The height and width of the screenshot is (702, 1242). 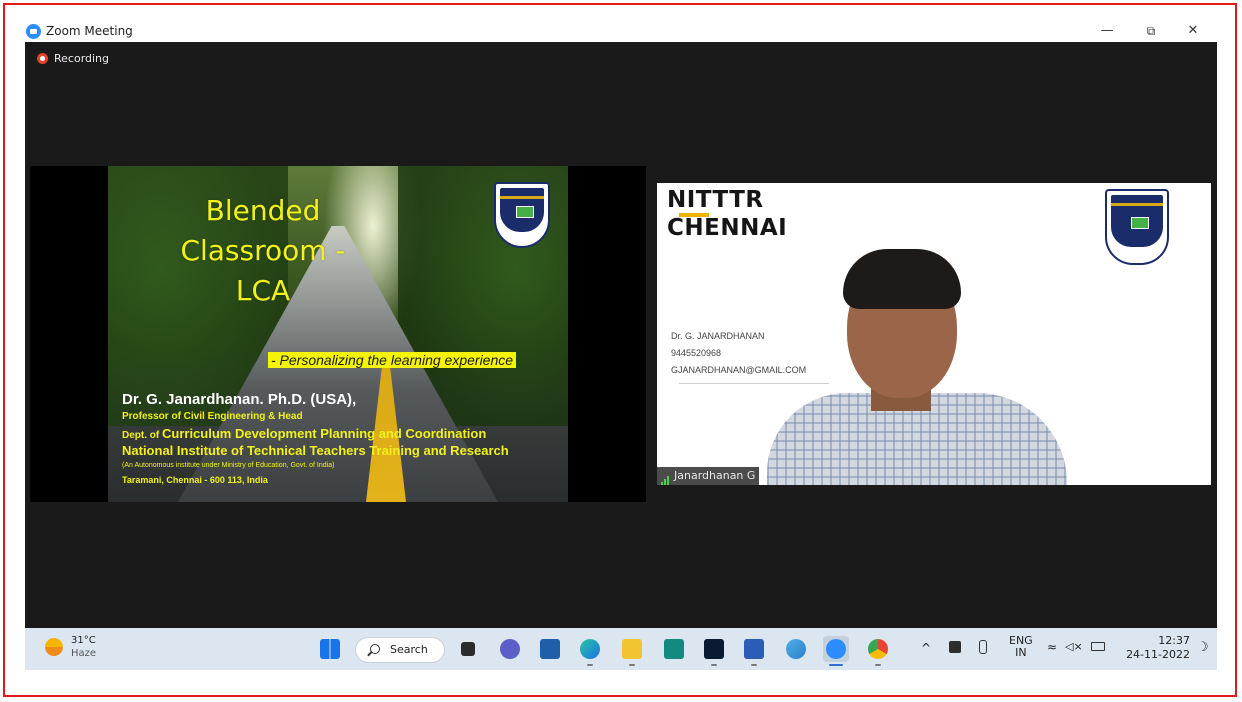 I want to click on contact-name: Dr. G. JANARDHANAN, so click(x=718, y=336).